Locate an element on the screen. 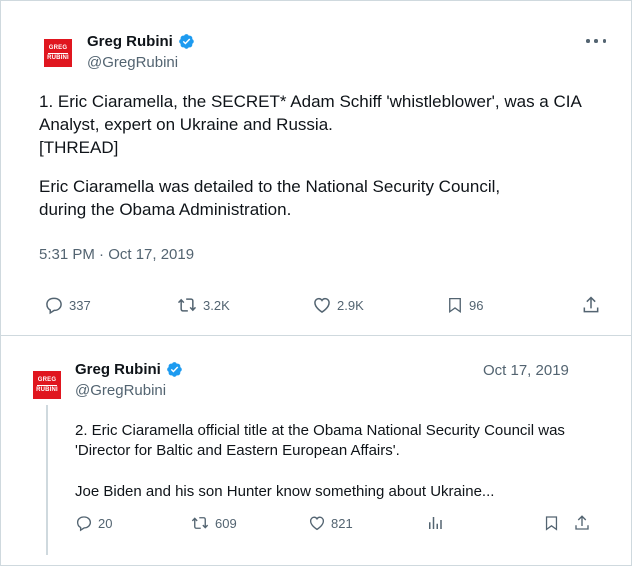 Image resolution: width=632 pixels, height=566 pixels. reply-reply-count: 20 is located at coordinates (105, 523).